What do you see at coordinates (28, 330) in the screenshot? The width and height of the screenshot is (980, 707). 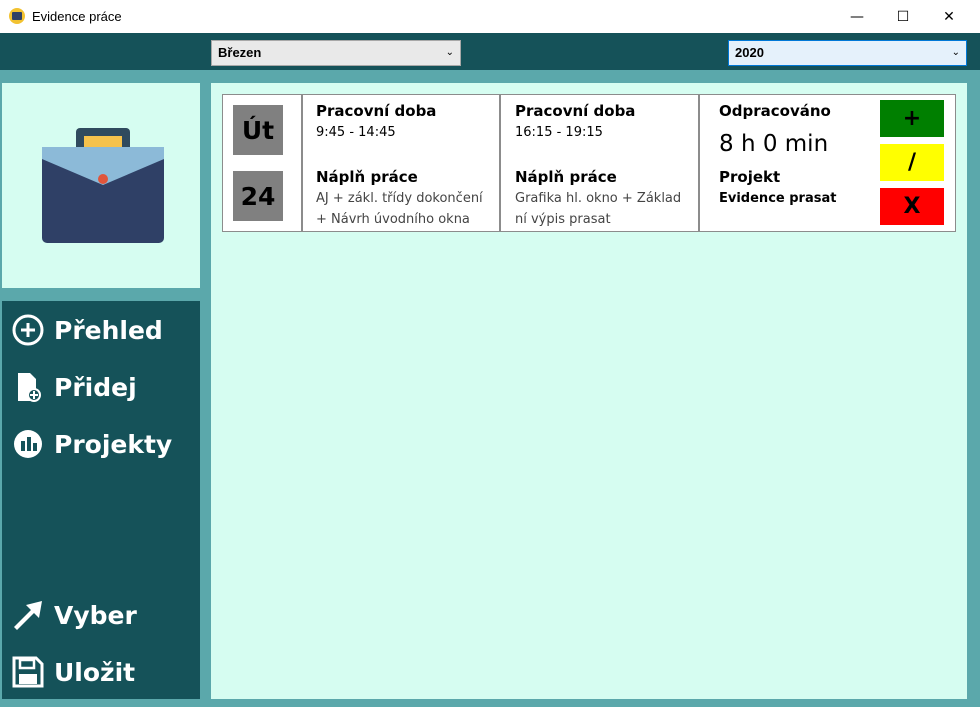 I see `plus-circle-icon` at bounding box center [28, 330].